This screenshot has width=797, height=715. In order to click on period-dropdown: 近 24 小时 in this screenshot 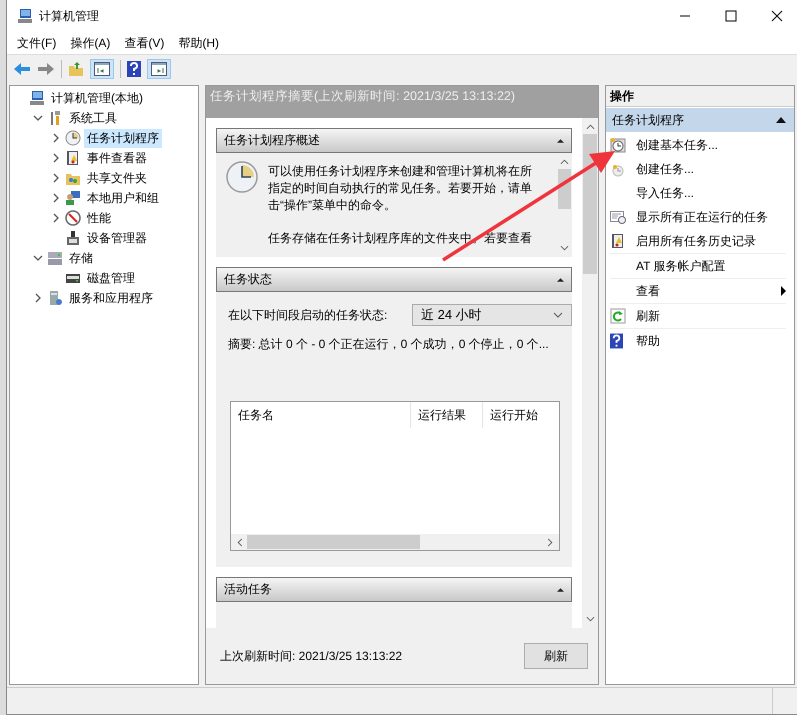, I will do `click(492, 315)`.